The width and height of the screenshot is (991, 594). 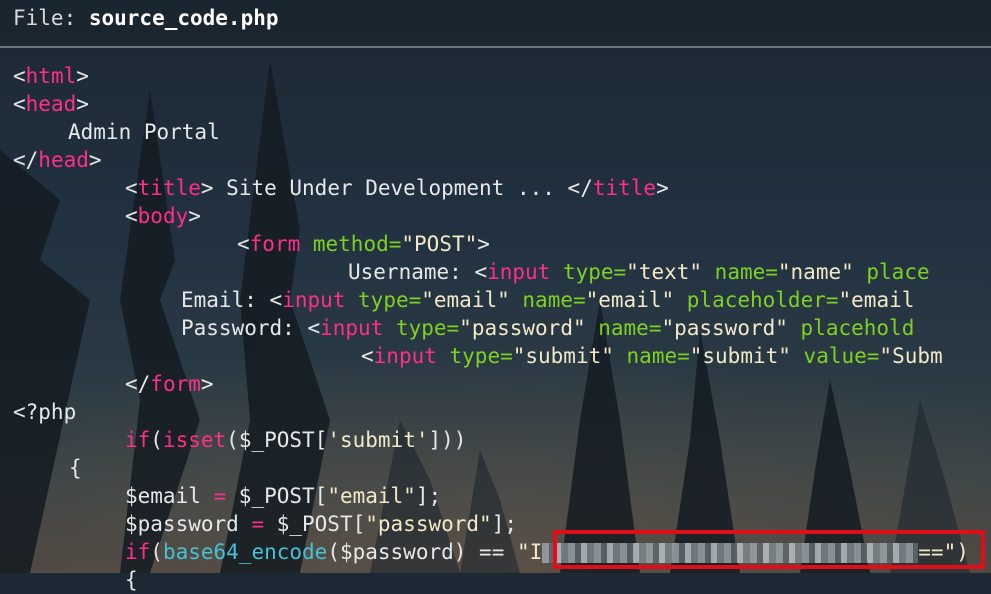 I want to click on code-line: $password = $_POST["password"];, so click(x=321, y=524).